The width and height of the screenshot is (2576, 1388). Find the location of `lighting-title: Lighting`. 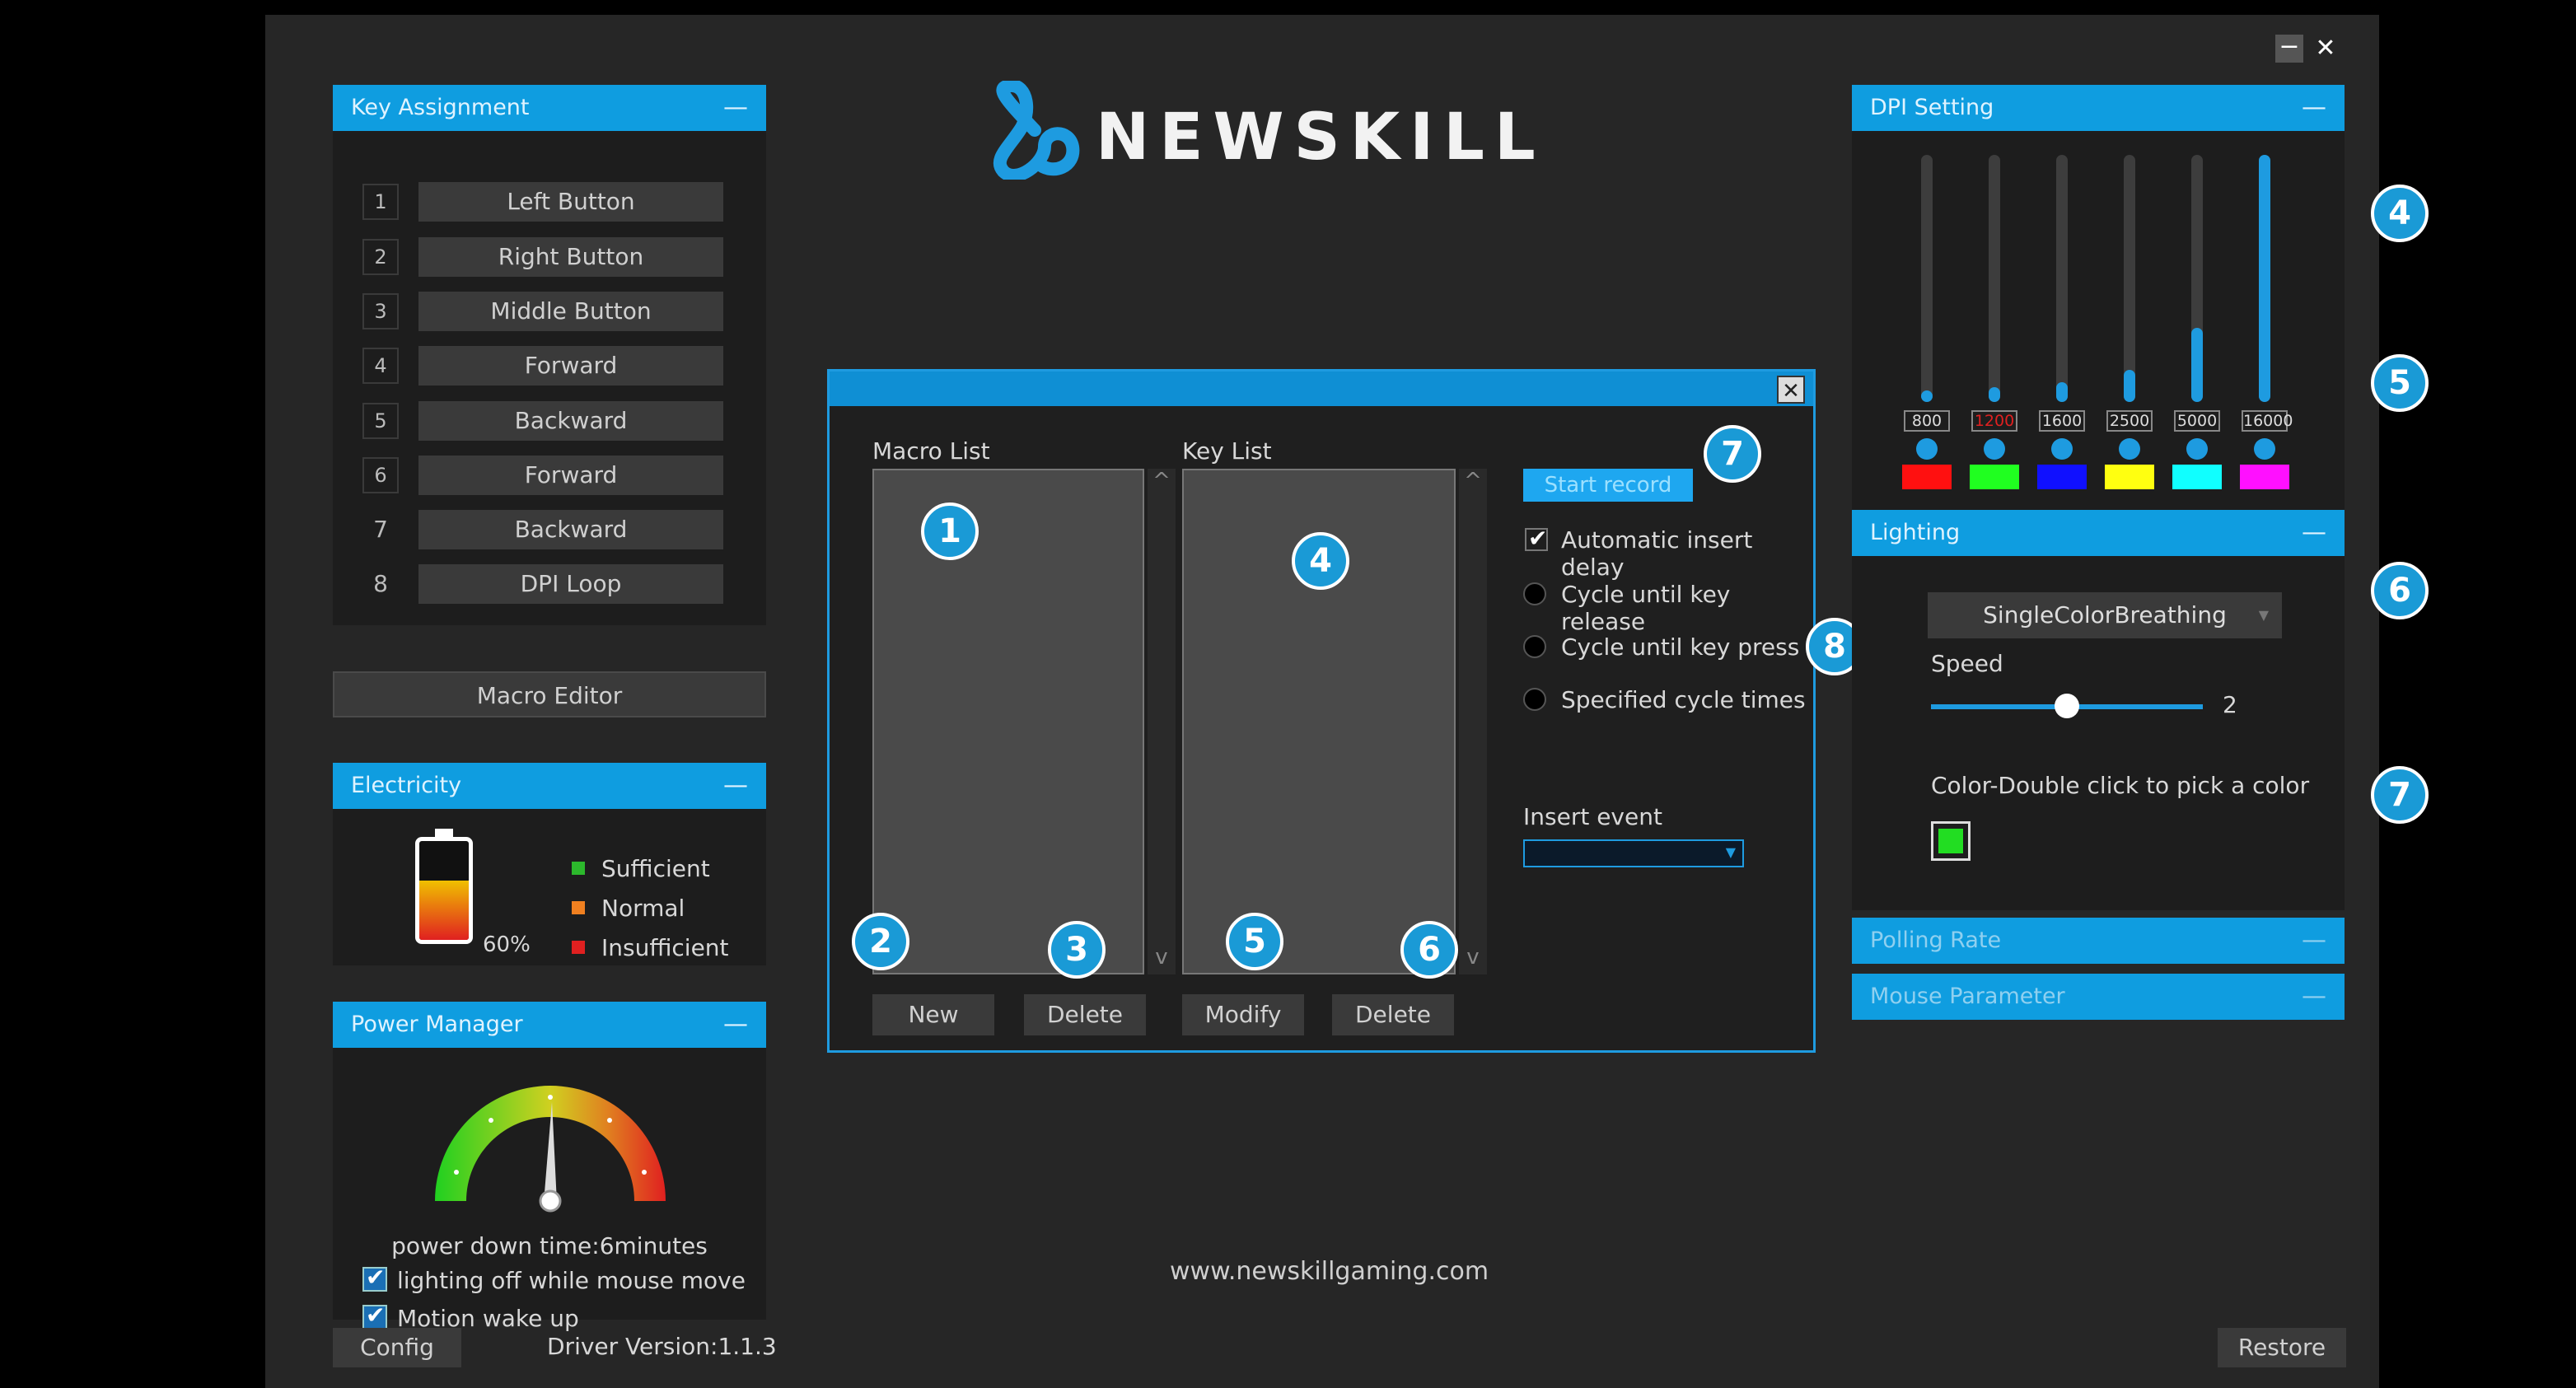

lighting-title: Lighting is located at coordinates (1916, 532).